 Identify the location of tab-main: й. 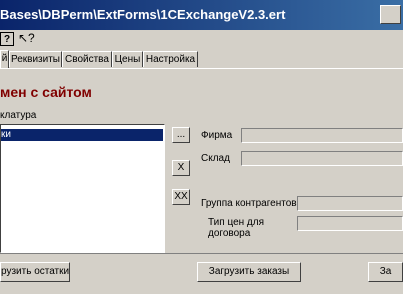
(4, 59).